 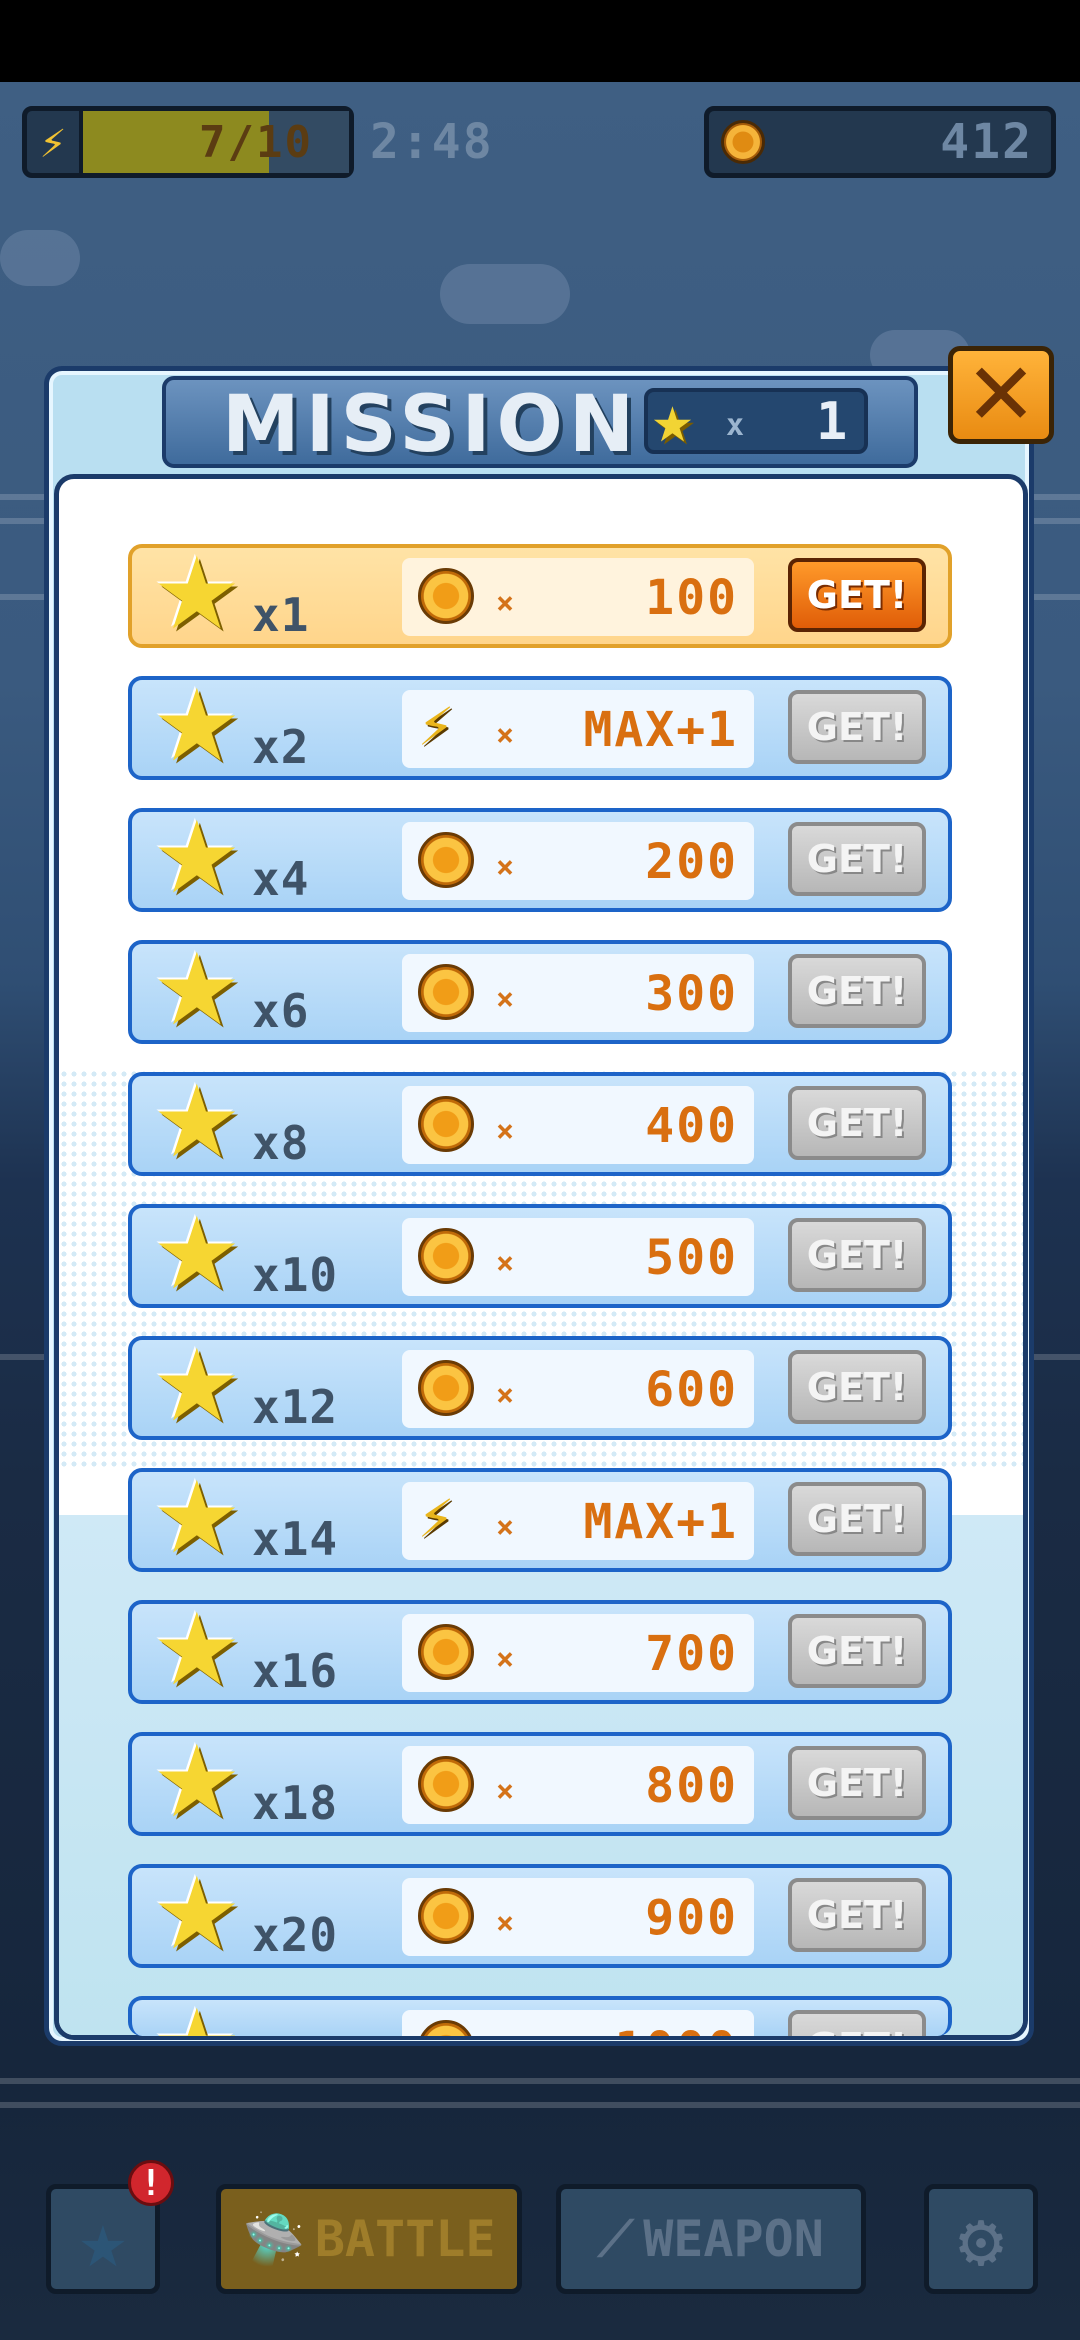 What do you see at coordinates (256, 142) in the screenshot?
I see `energy-value: 7/10` at bounding box center [256, 142].